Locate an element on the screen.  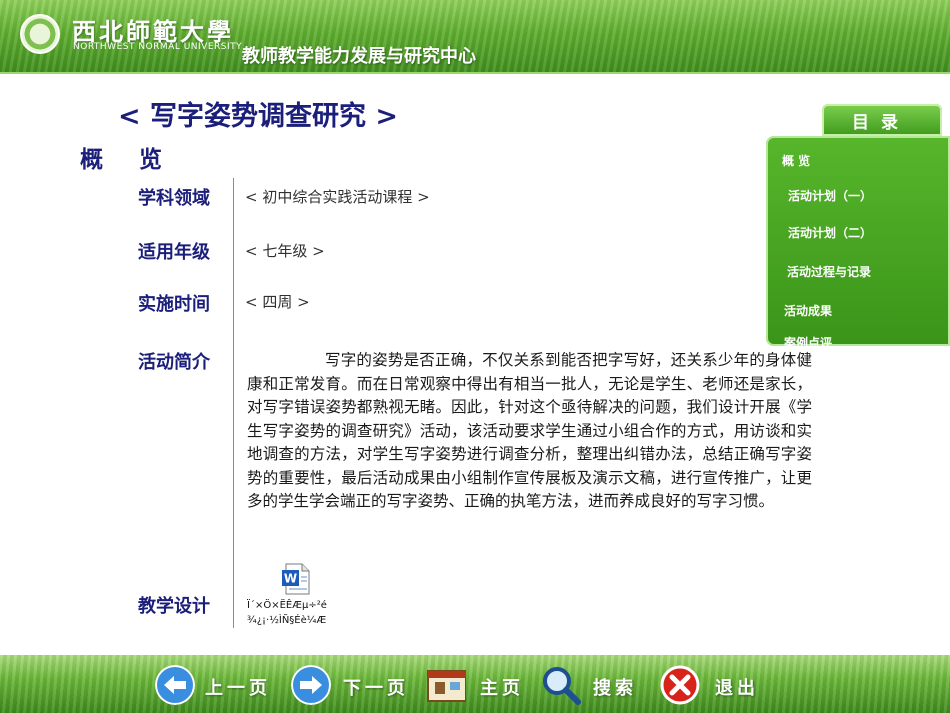
toc-tab-label: 目录 is located at coordinates (881, 123).